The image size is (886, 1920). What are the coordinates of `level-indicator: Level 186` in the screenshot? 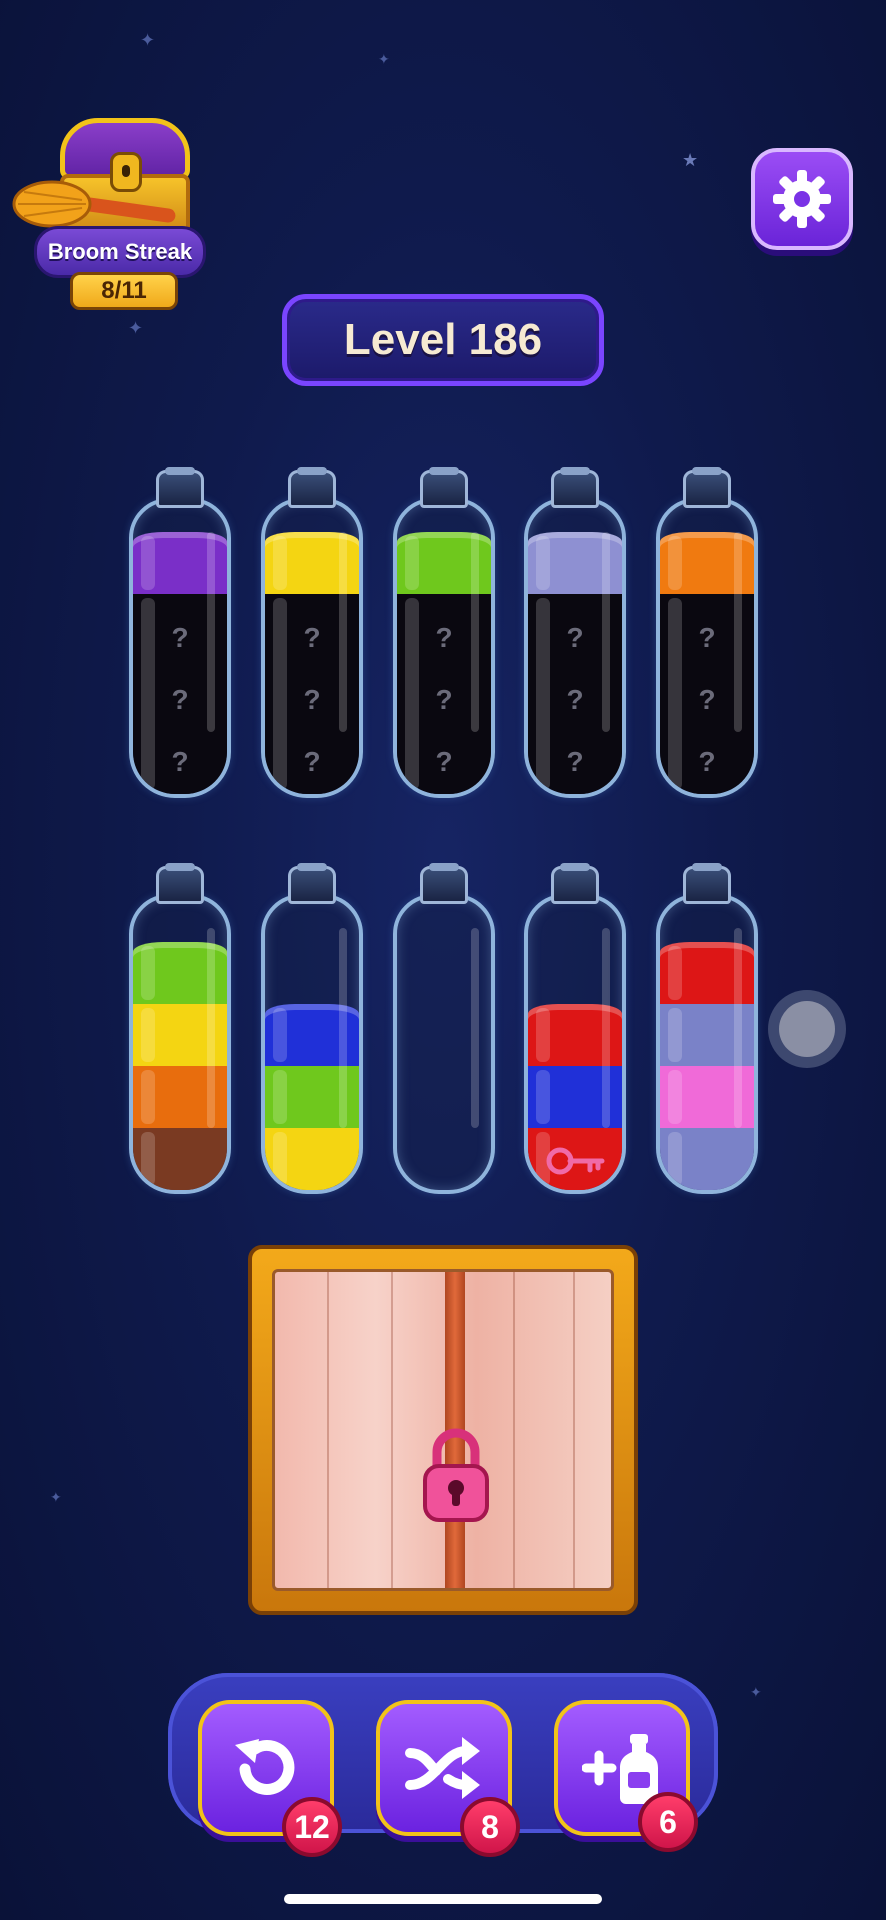 It's located at (443, 340).